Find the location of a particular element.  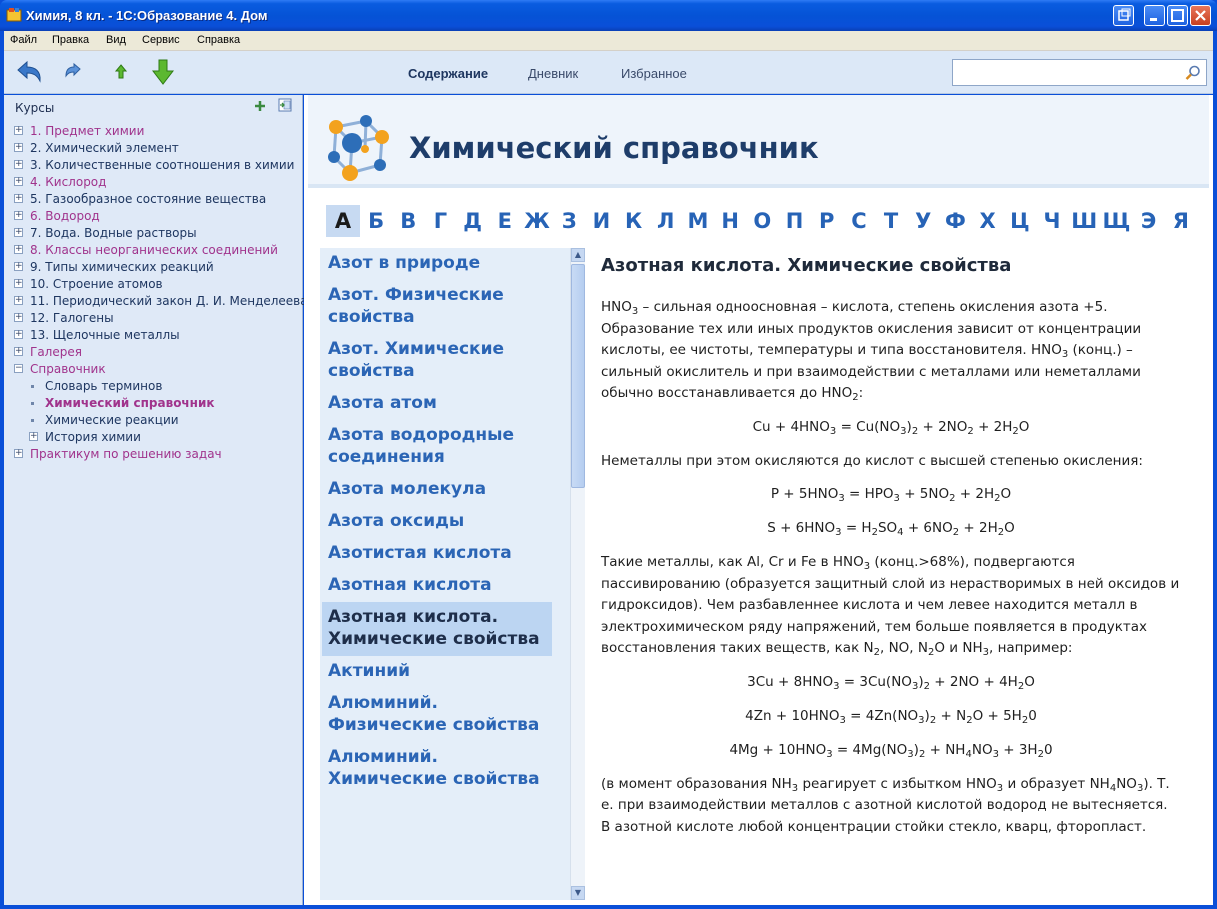

collapse-icon: − is located at coordinates (18, 368).